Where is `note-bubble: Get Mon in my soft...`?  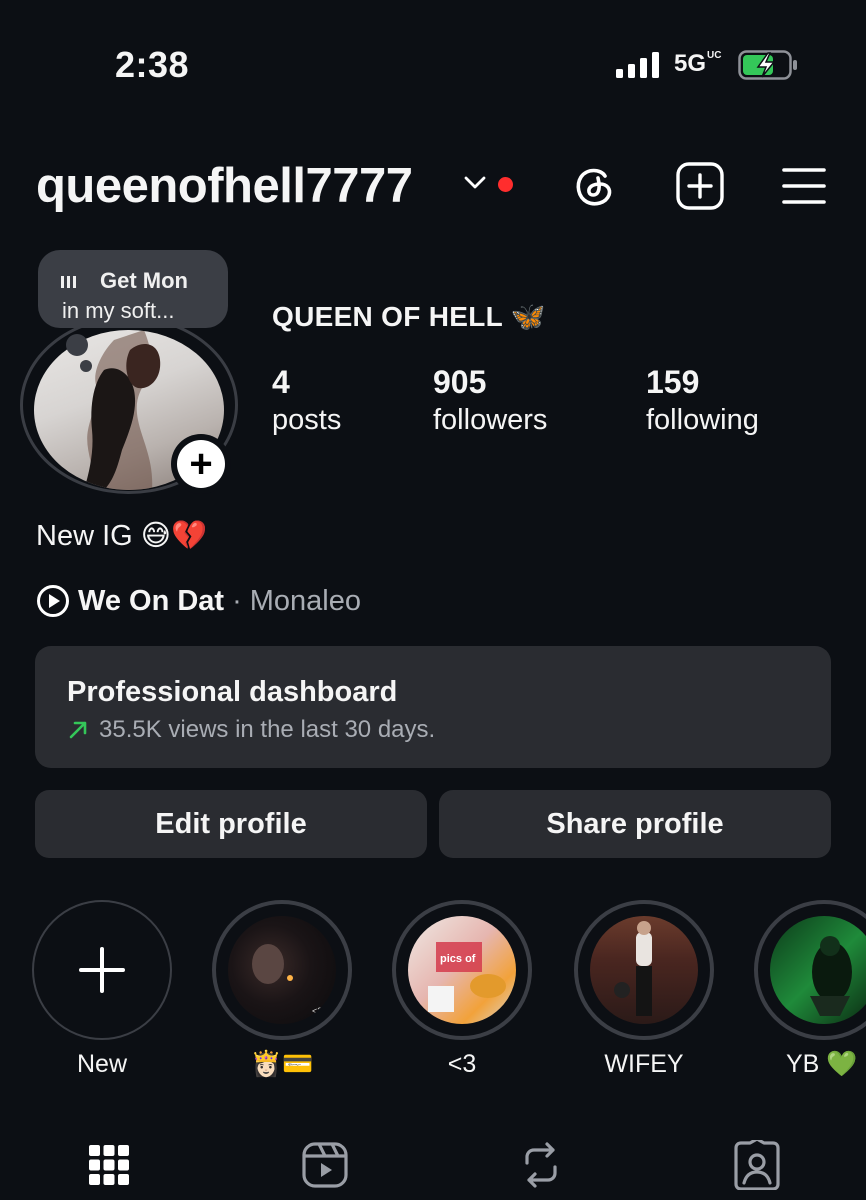
note-bubble: Get Mon in my soft... is located at coordinates (133, 289).